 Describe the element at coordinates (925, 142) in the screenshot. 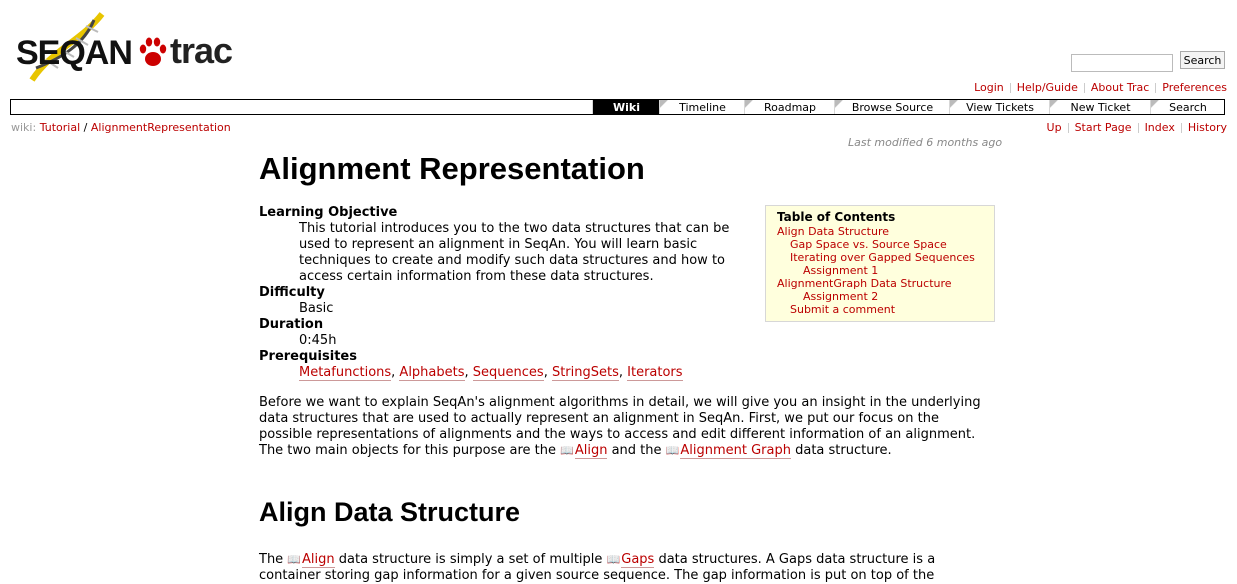

I see `last-modified-text: Last modified 6 months ago` at that location.